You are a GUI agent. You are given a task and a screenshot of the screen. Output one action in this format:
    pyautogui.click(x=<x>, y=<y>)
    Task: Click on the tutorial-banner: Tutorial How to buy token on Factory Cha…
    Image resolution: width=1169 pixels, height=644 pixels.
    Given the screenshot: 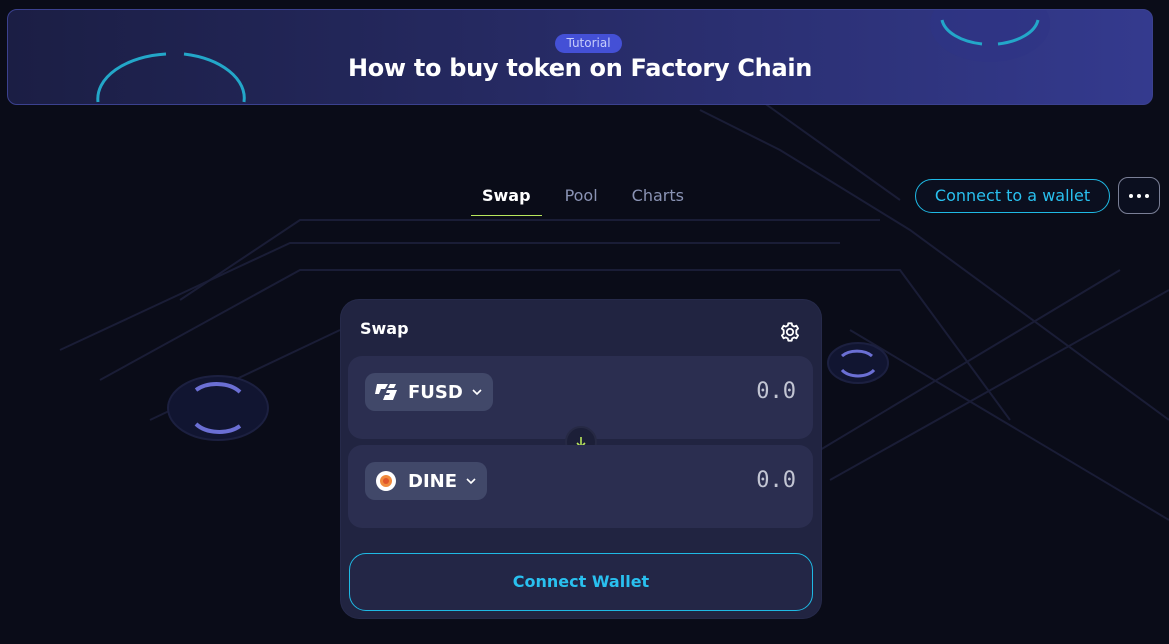 What is the action you would take?
    pyautogui.click(x=580, y=57)
    